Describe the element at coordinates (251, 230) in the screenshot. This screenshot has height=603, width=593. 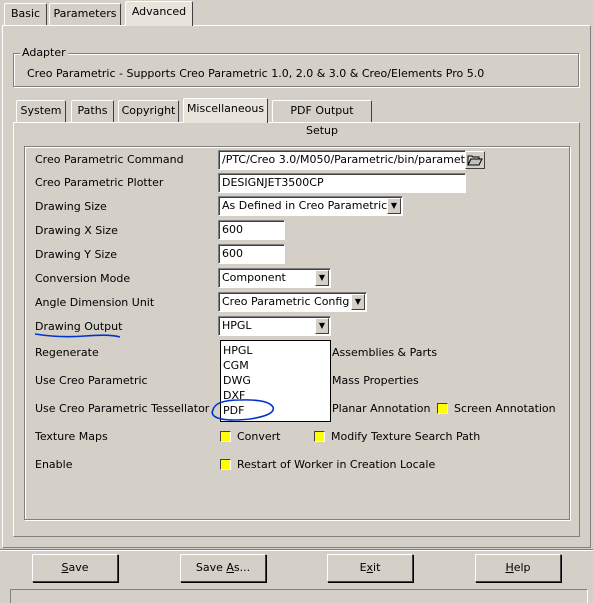
I see `drawing-x-input: 600` at that location.